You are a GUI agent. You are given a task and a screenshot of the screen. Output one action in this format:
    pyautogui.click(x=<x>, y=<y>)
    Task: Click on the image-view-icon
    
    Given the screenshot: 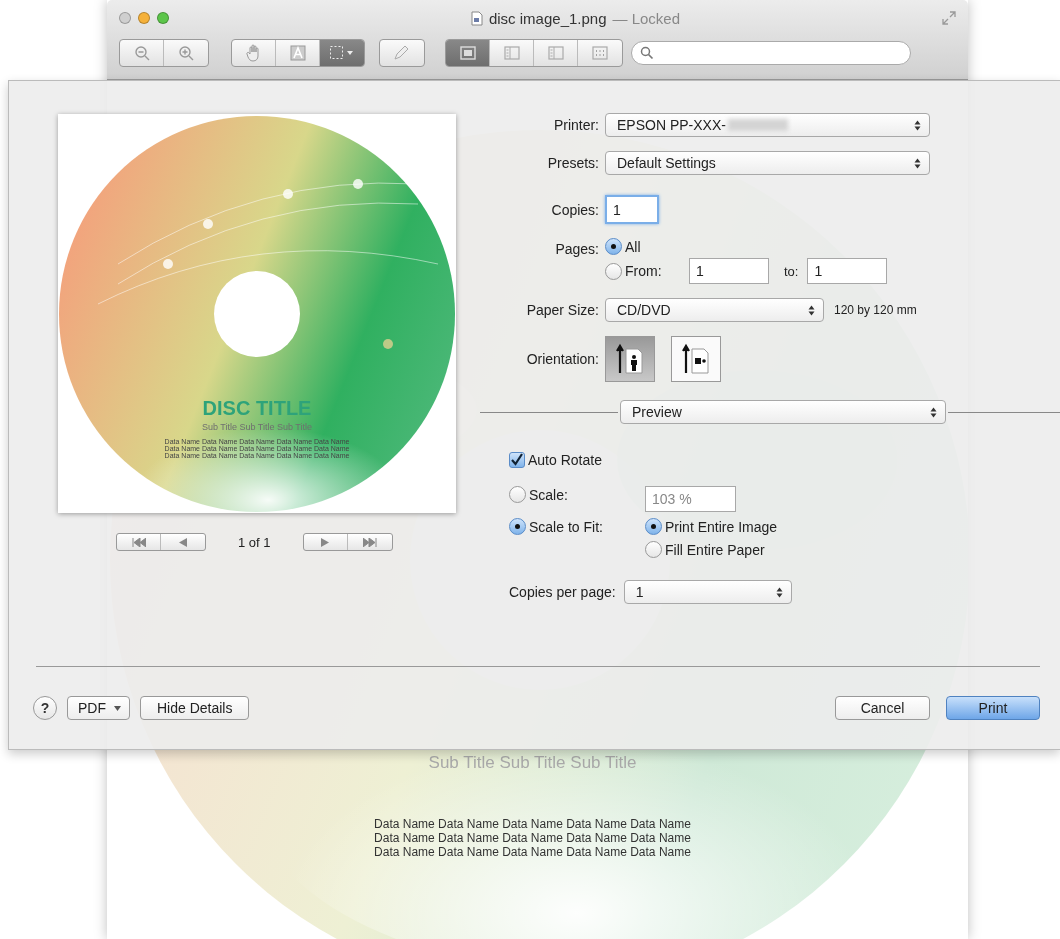 What is the action you would take?
    pyautogui.click(x=467, y=53)
    